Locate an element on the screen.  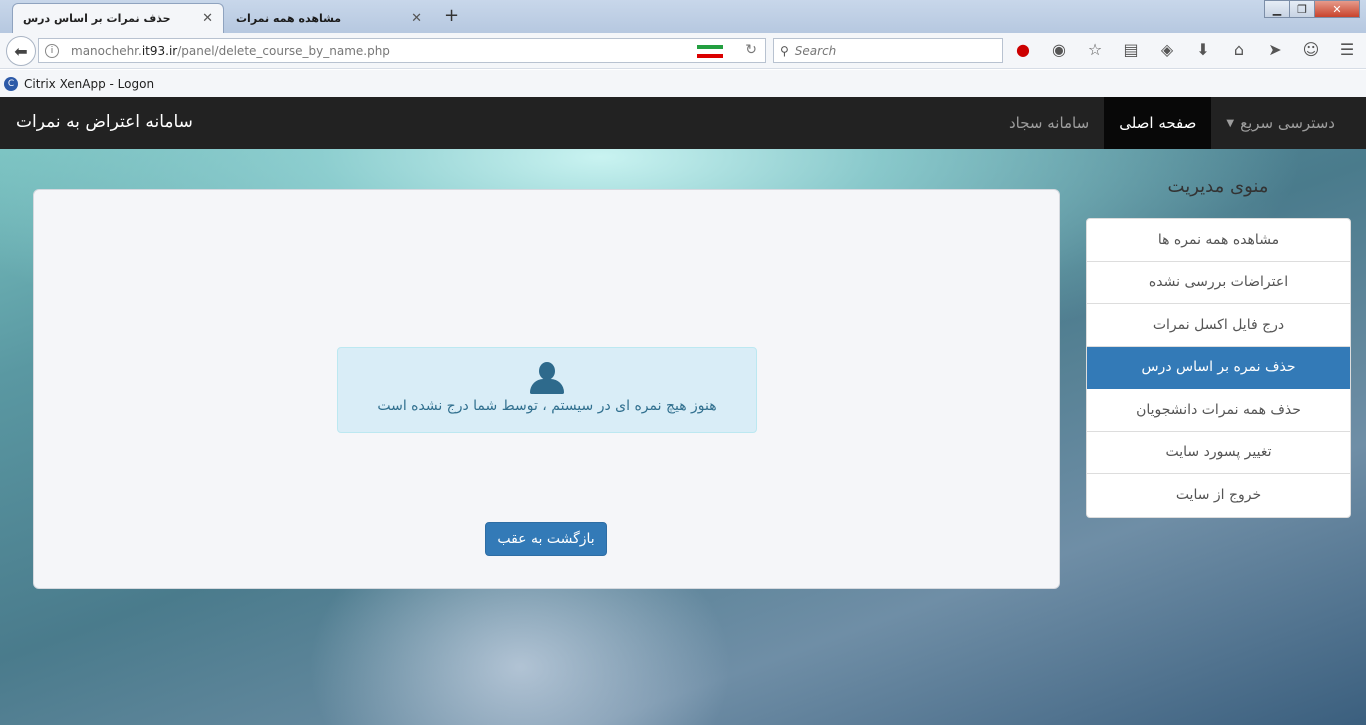
caret-down-icon: ▼ is located at coordinates (1230, 123).